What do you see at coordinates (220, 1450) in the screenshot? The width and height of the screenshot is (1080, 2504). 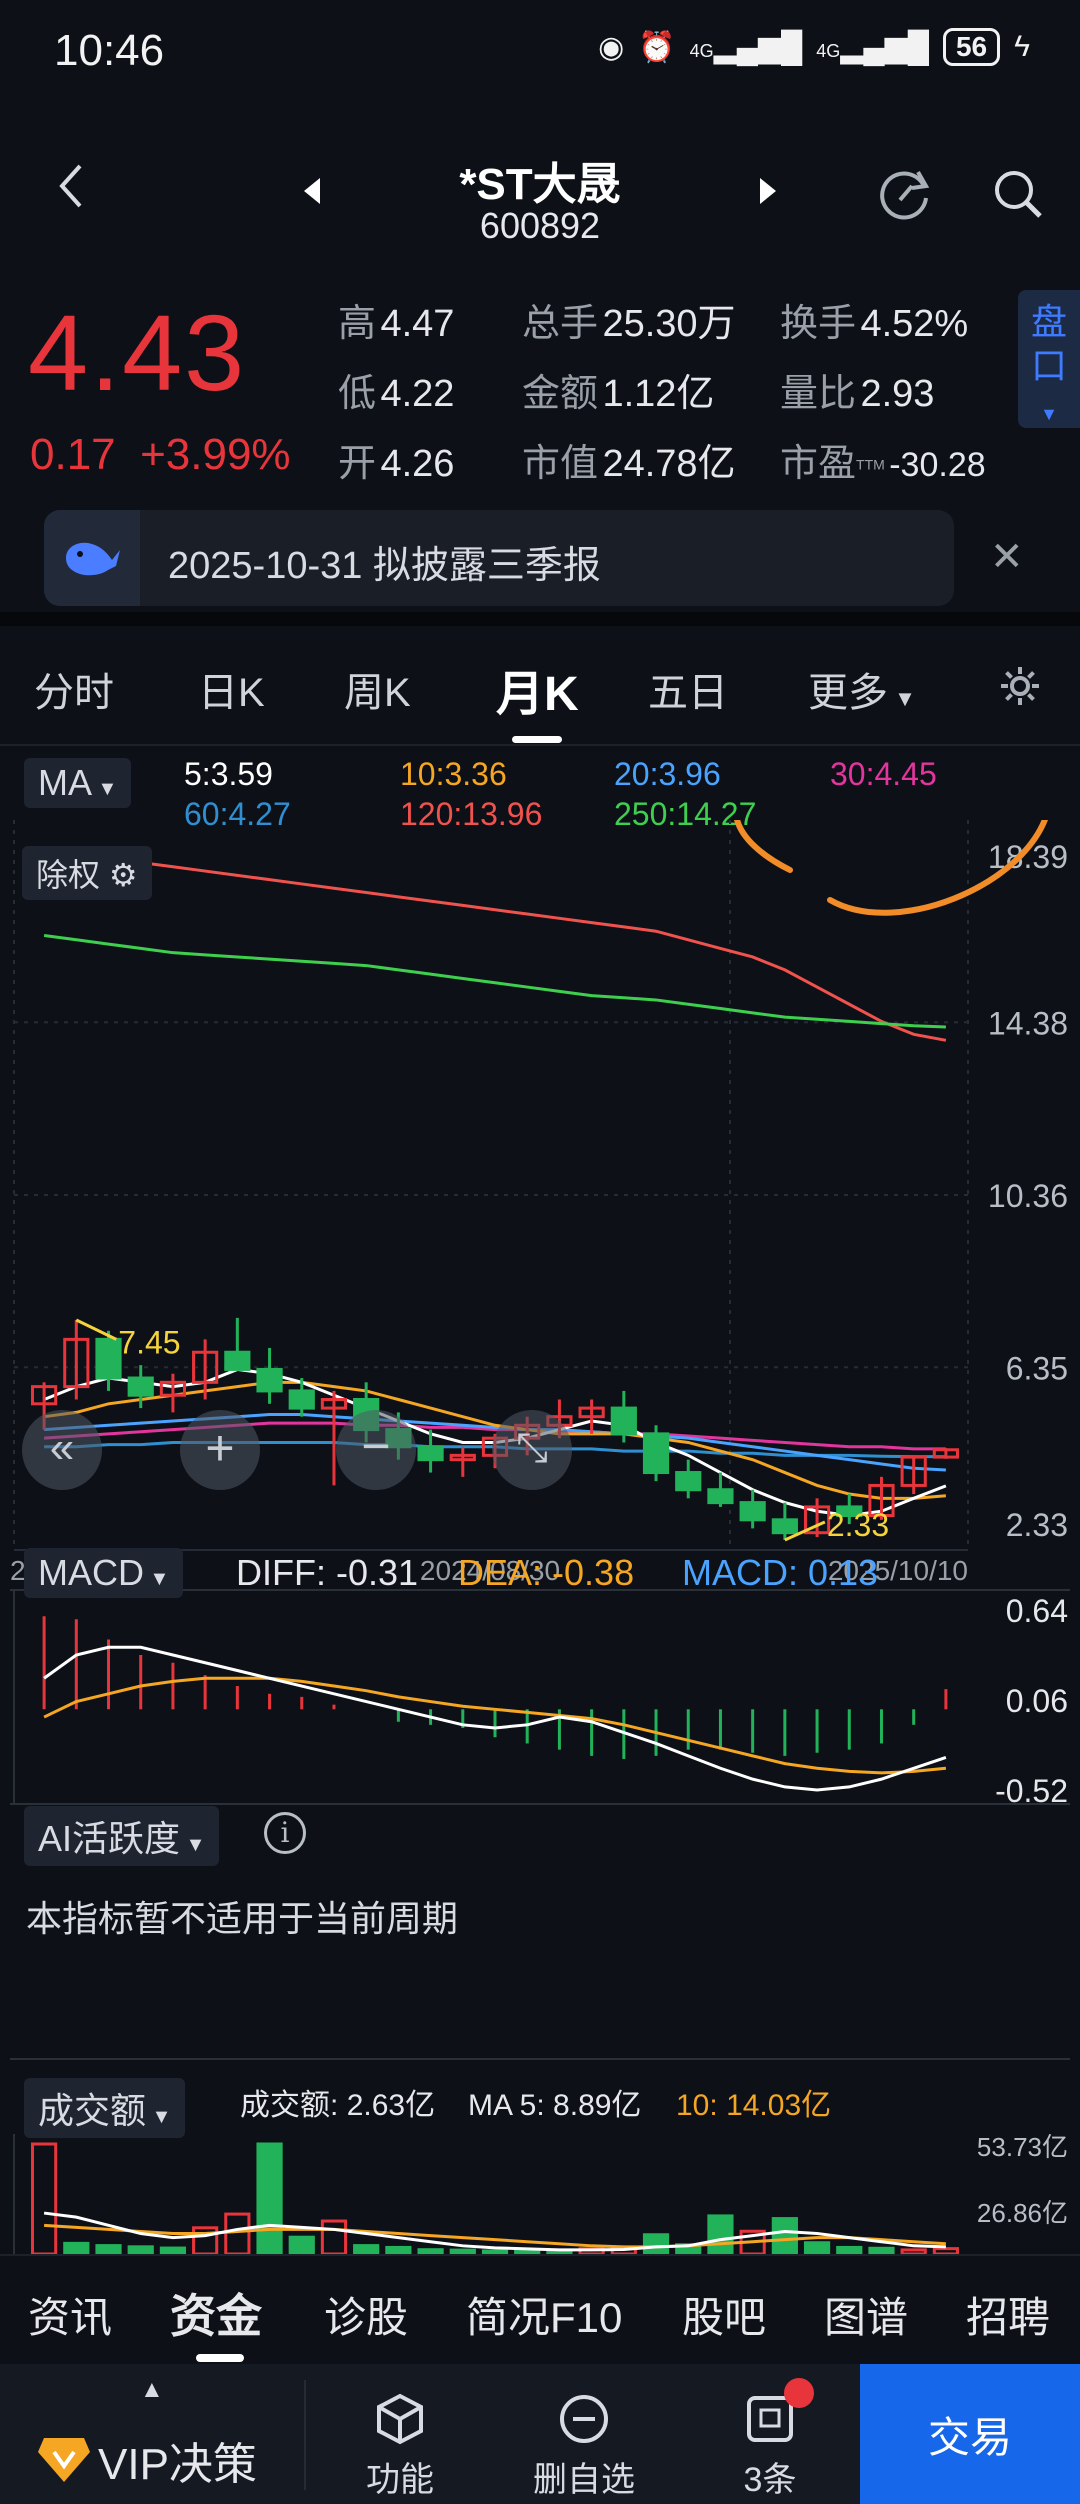 I see `zoom-in-icon: +` at bounding box center [220, 1450].